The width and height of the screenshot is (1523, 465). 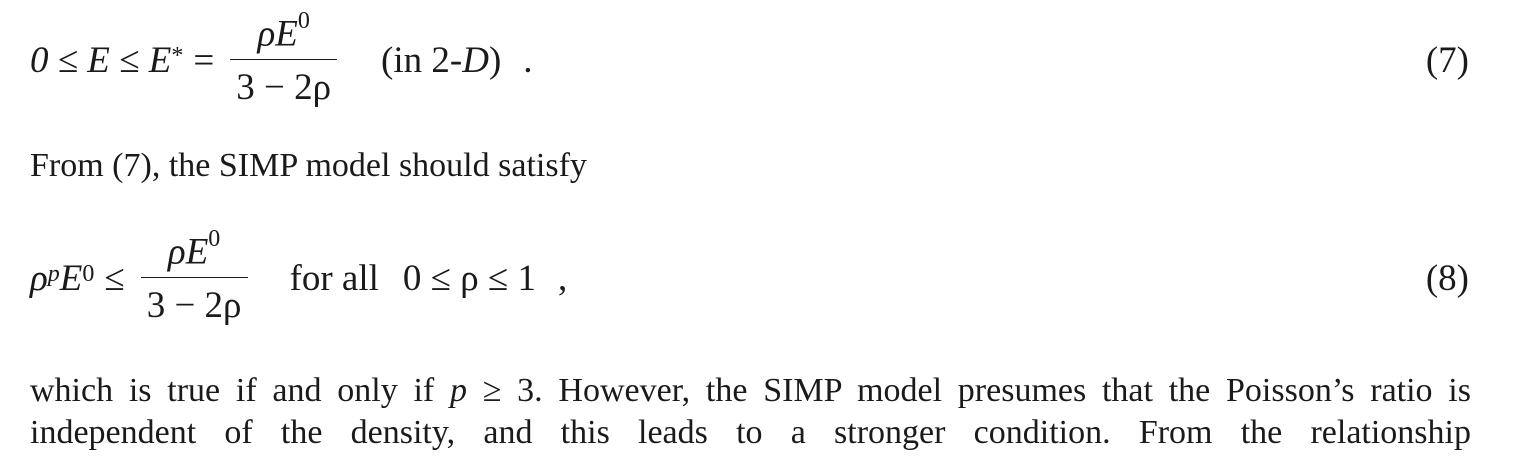 What do you see at coordinates (308, 165) in the screenshot?
I see `paragraph-from-7: From (7), the SIMP model should satisfy` at bounding box center [308, 165].